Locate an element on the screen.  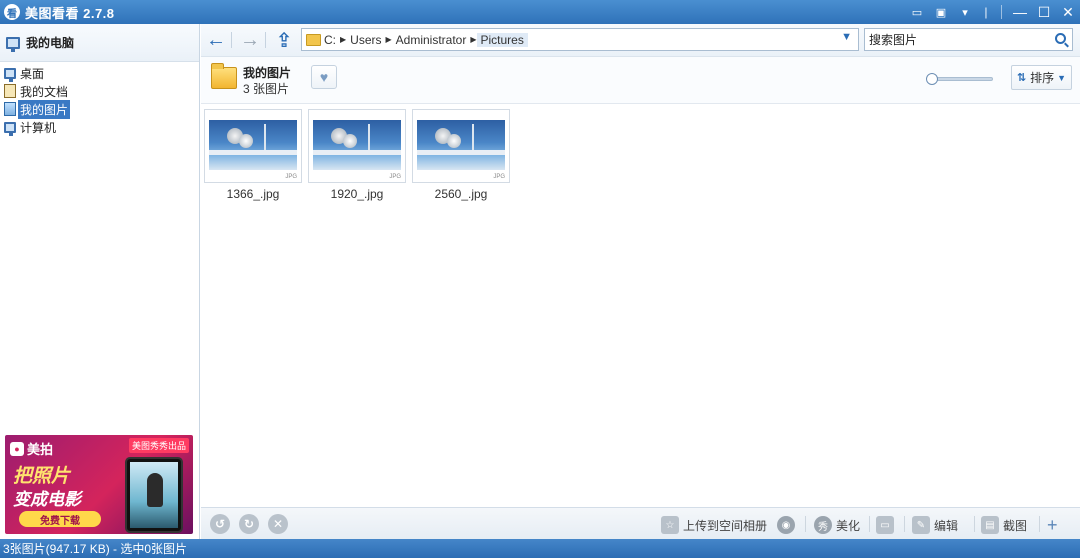
upload-label: 上传到空间相册 is located at coordinates (725, 525).